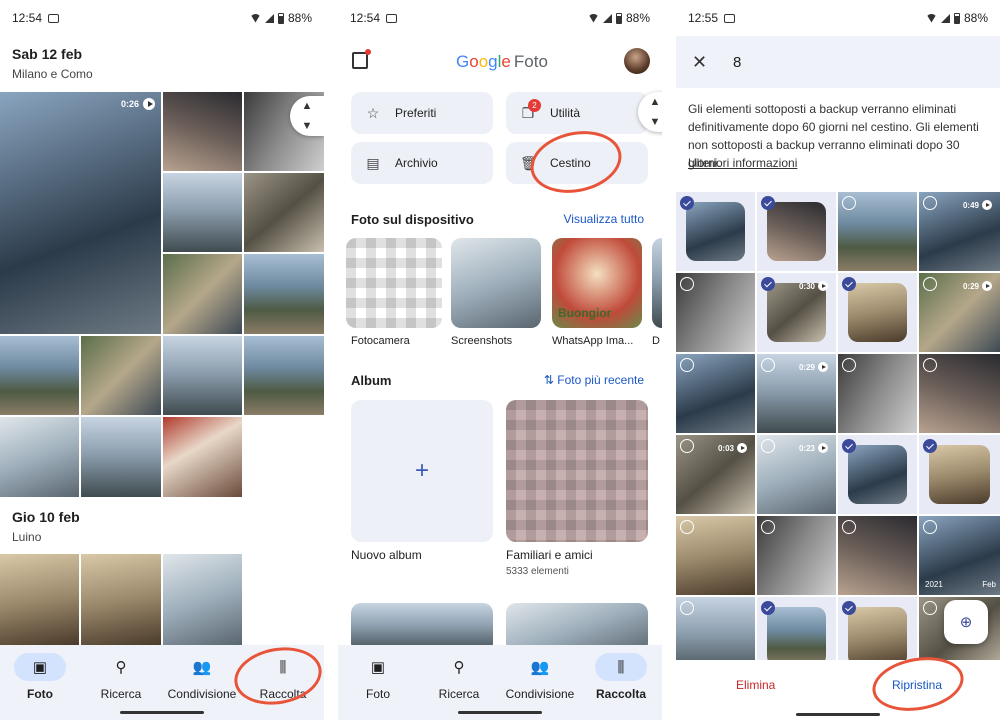  Describe the element at coordinates (637, 61) in the screenshot. I see `avatar` at that location.